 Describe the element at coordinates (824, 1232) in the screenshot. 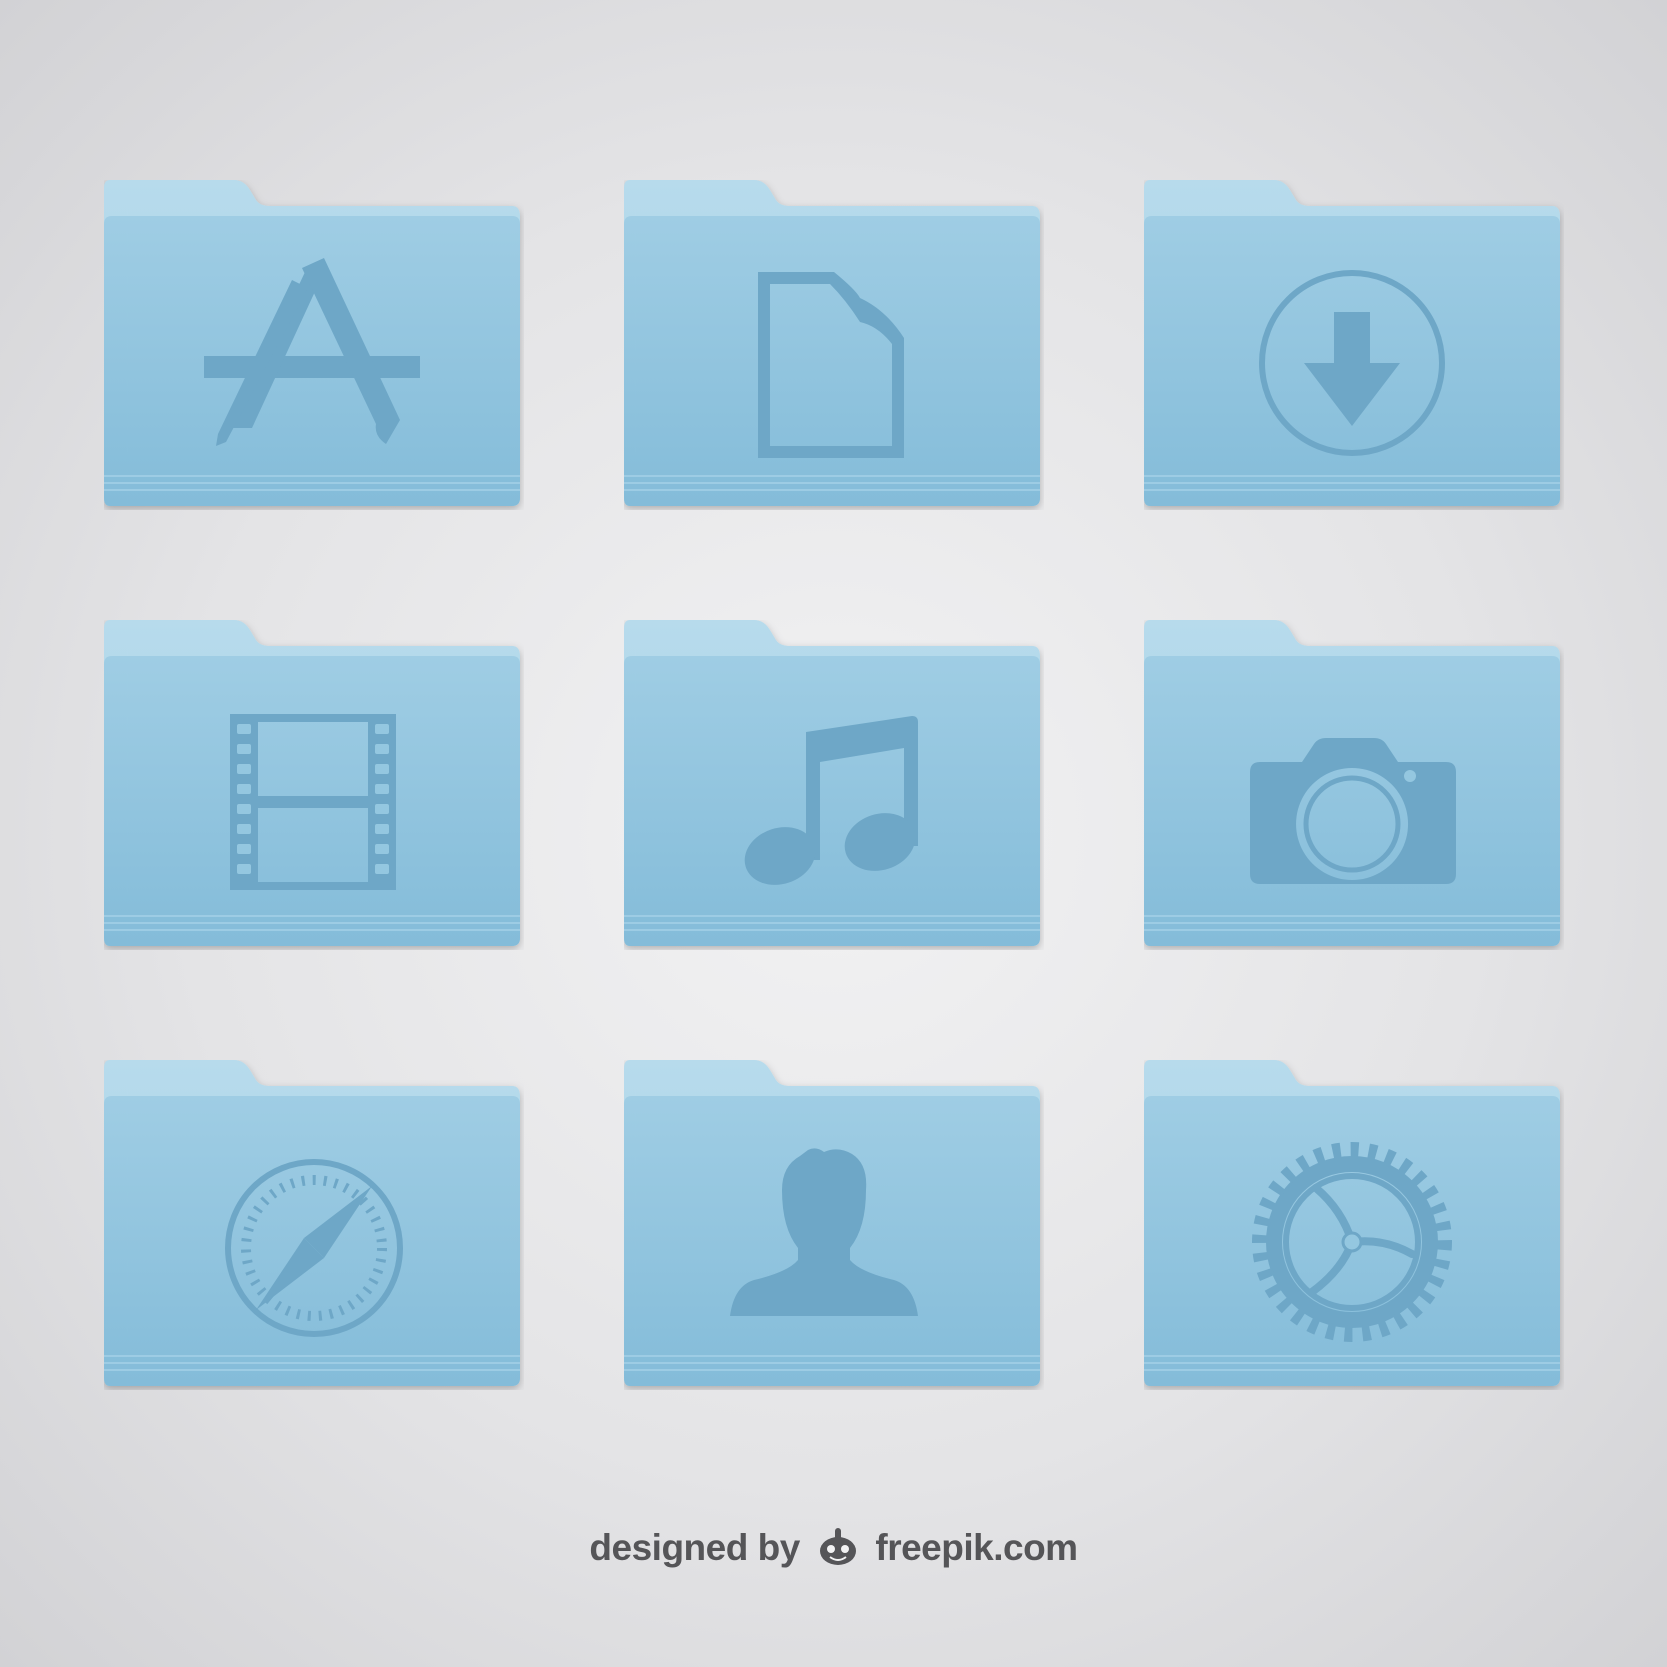

I see `user-silhouette-icon` at that location.